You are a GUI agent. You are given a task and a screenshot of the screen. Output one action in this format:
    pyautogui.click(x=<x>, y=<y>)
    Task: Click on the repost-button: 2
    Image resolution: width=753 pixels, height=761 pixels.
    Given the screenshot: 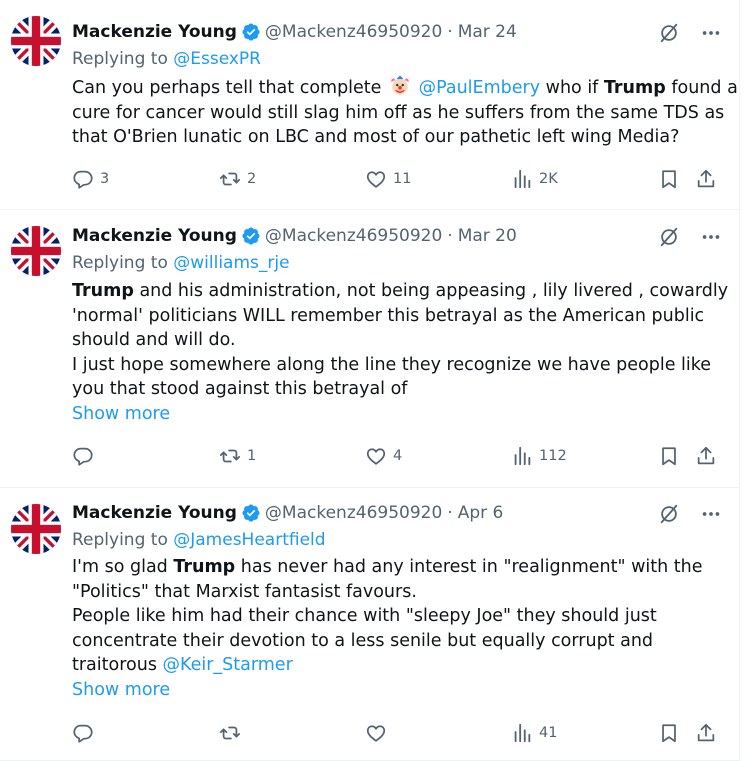 What is the action you would take?
    pyautogui.click(x=237, y=179)
    